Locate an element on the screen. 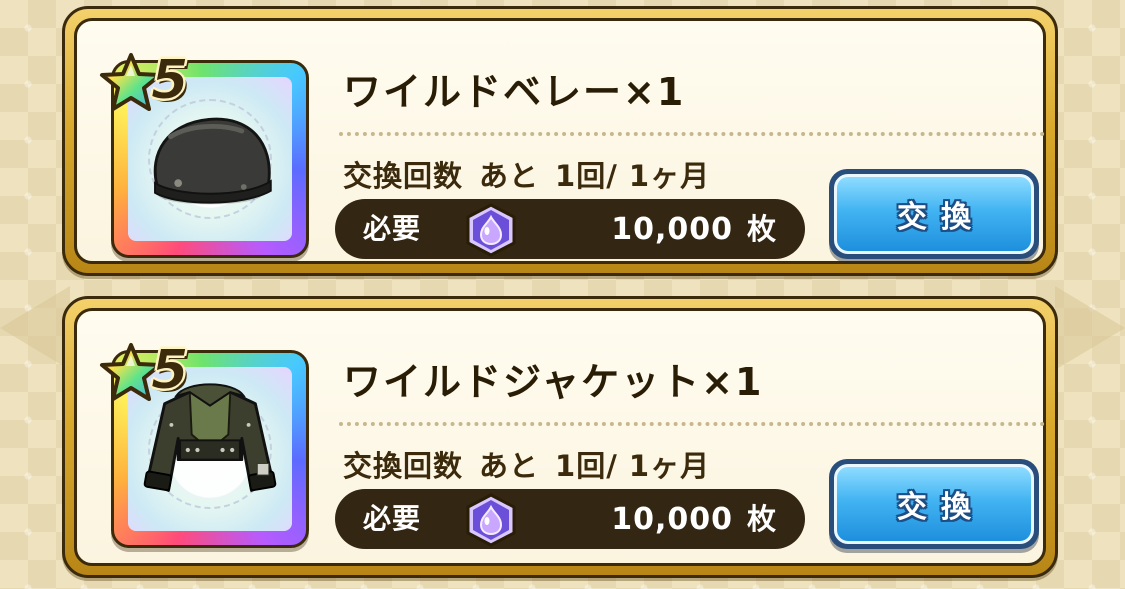 The width and height of the screenshot is (1125, 589). background-left-arrow-decoration is located at coordinates (35, 328).